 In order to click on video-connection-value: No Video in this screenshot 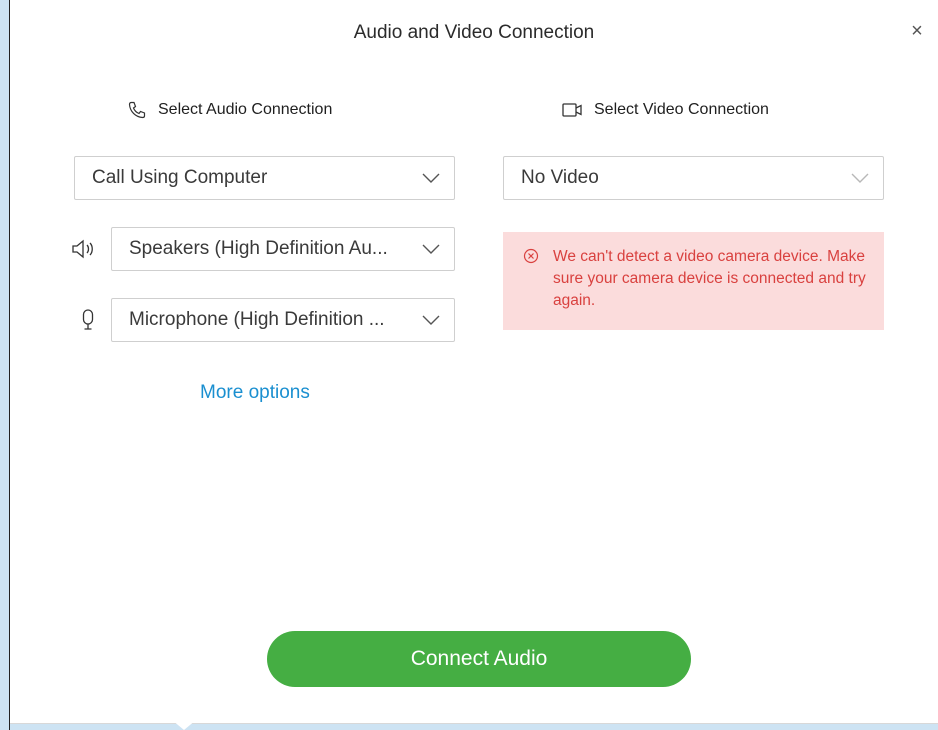, I will do `click(560, 177)`.